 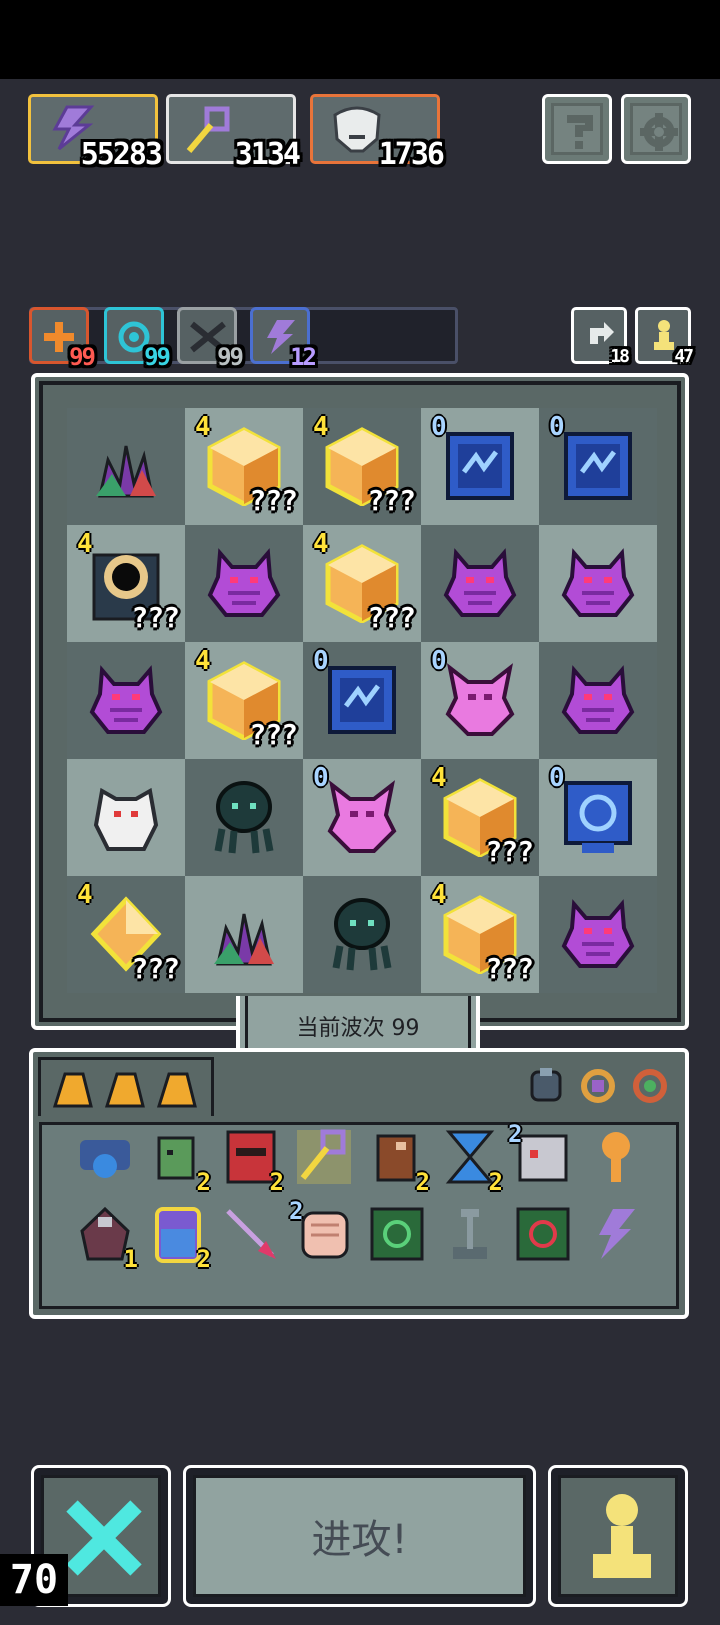 I want to click on settings-icon, so click(x=659, y=132).